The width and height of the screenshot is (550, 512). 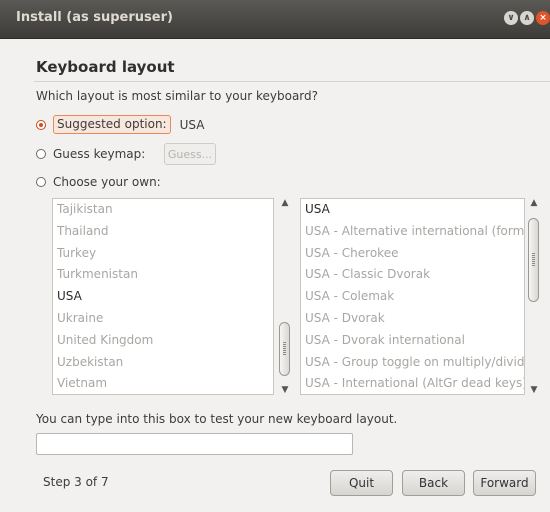 I want to click on suggested-option-label: Suggested option:, so click(x=112, y=124).